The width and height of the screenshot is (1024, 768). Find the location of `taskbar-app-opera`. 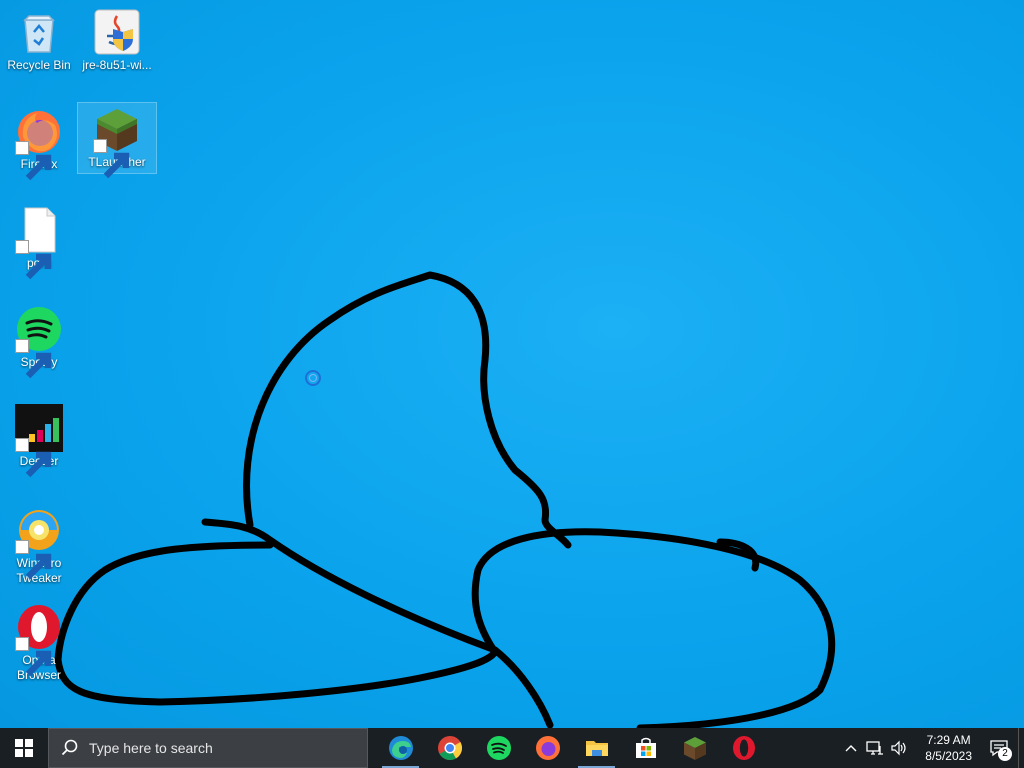

taskbar-app-opera is located at coordinates (743, 748).